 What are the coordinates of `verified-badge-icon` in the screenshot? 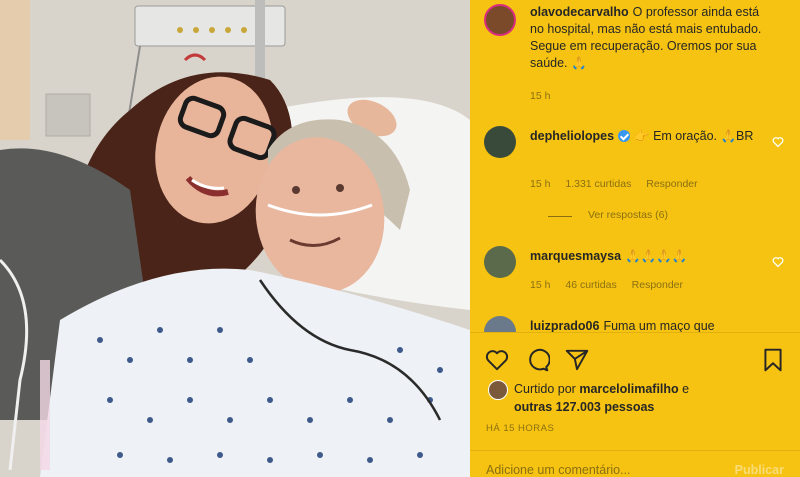 It's located at (624, 136).